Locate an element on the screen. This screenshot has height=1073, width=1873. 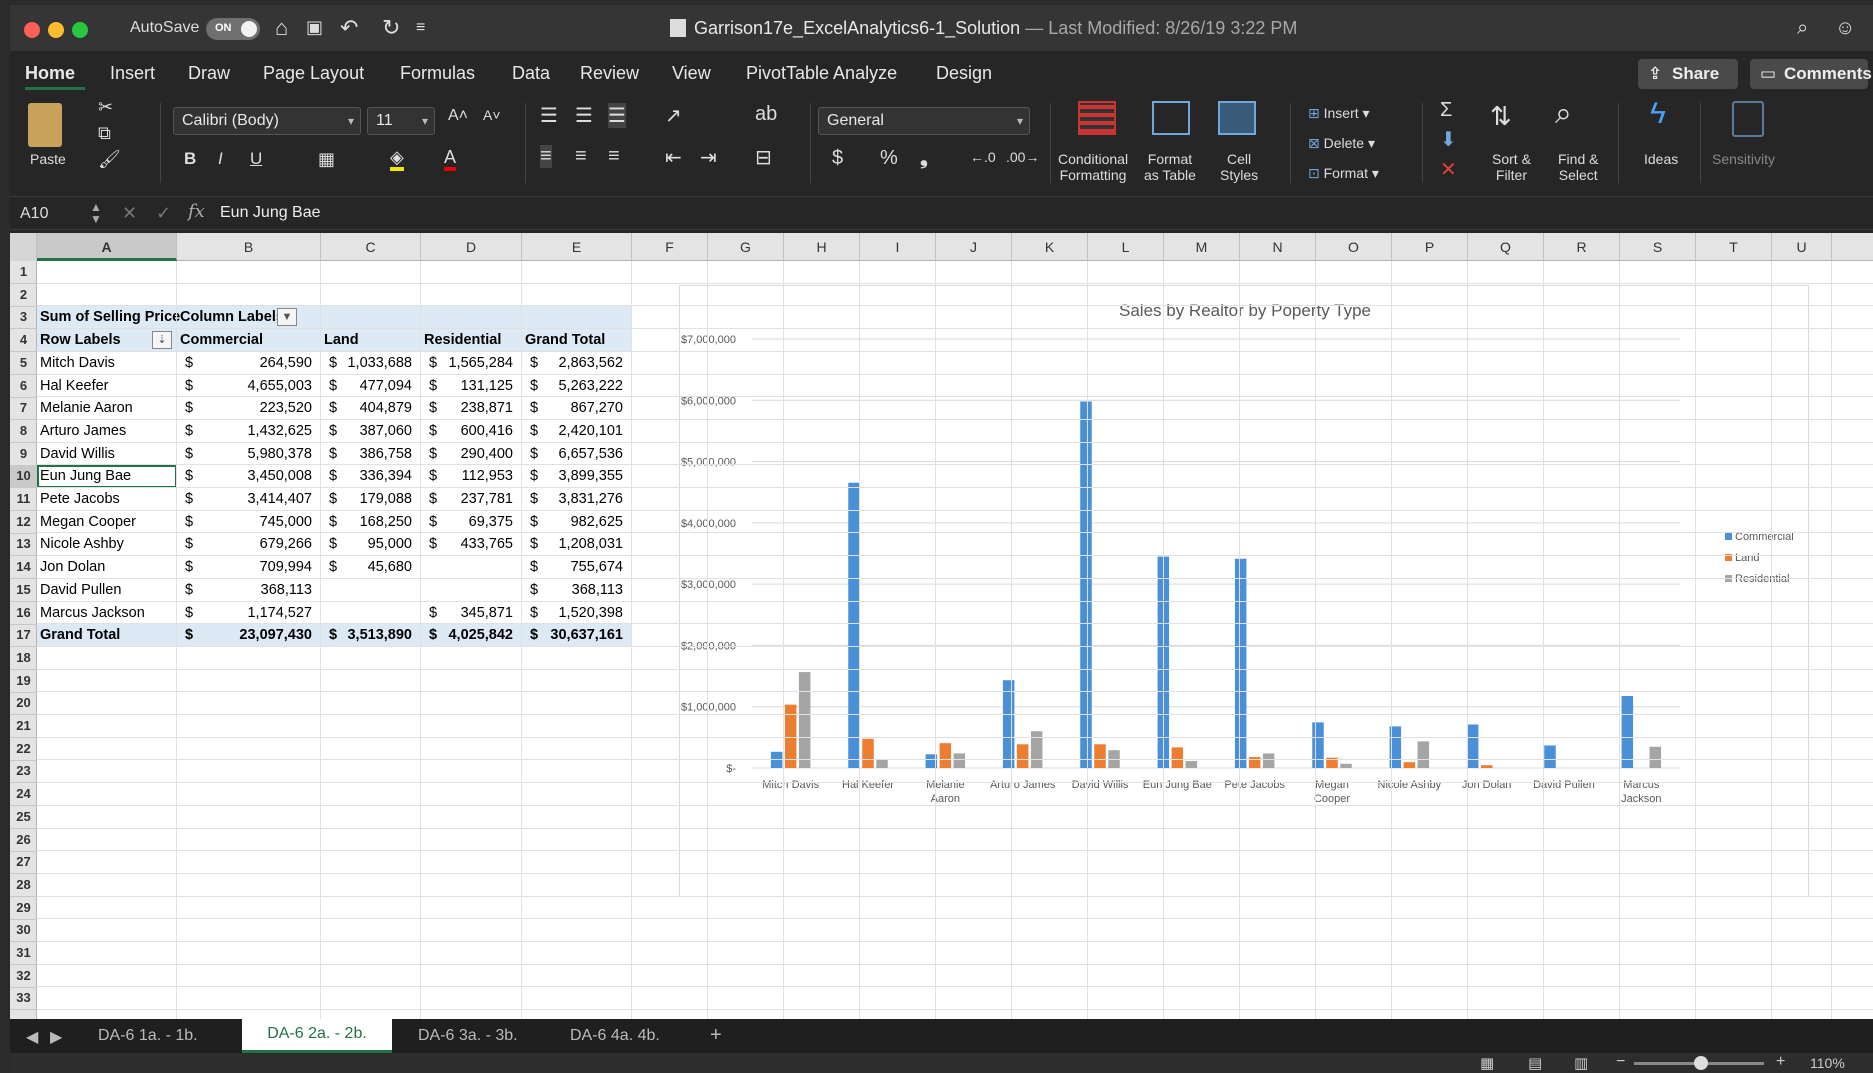
insert-cells-button: ⊞ Insert ▾ is located at coordinates (1339, 113).